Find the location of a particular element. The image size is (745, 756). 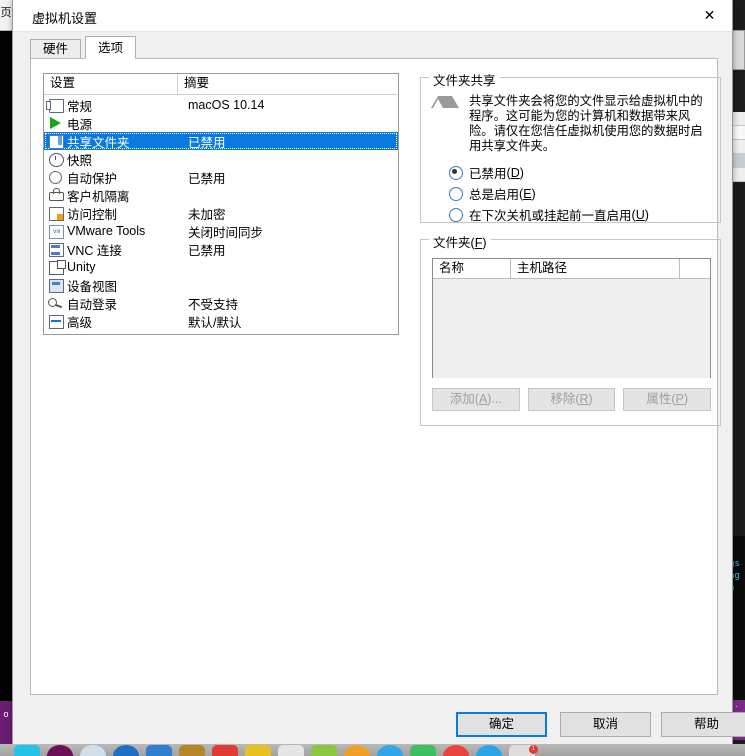

folders-button-accel: A is located at coordinates (483, 399).